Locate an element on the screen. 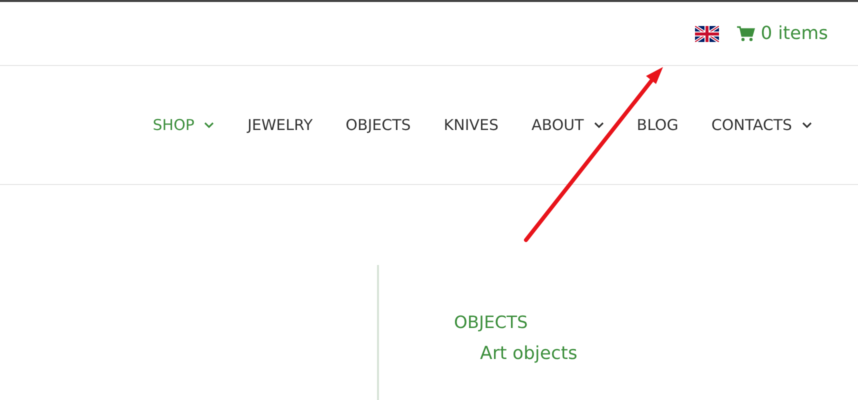 This screenshot has height=400, width=858. nav-item: OBJECTS is located at coordinates (378, 125).